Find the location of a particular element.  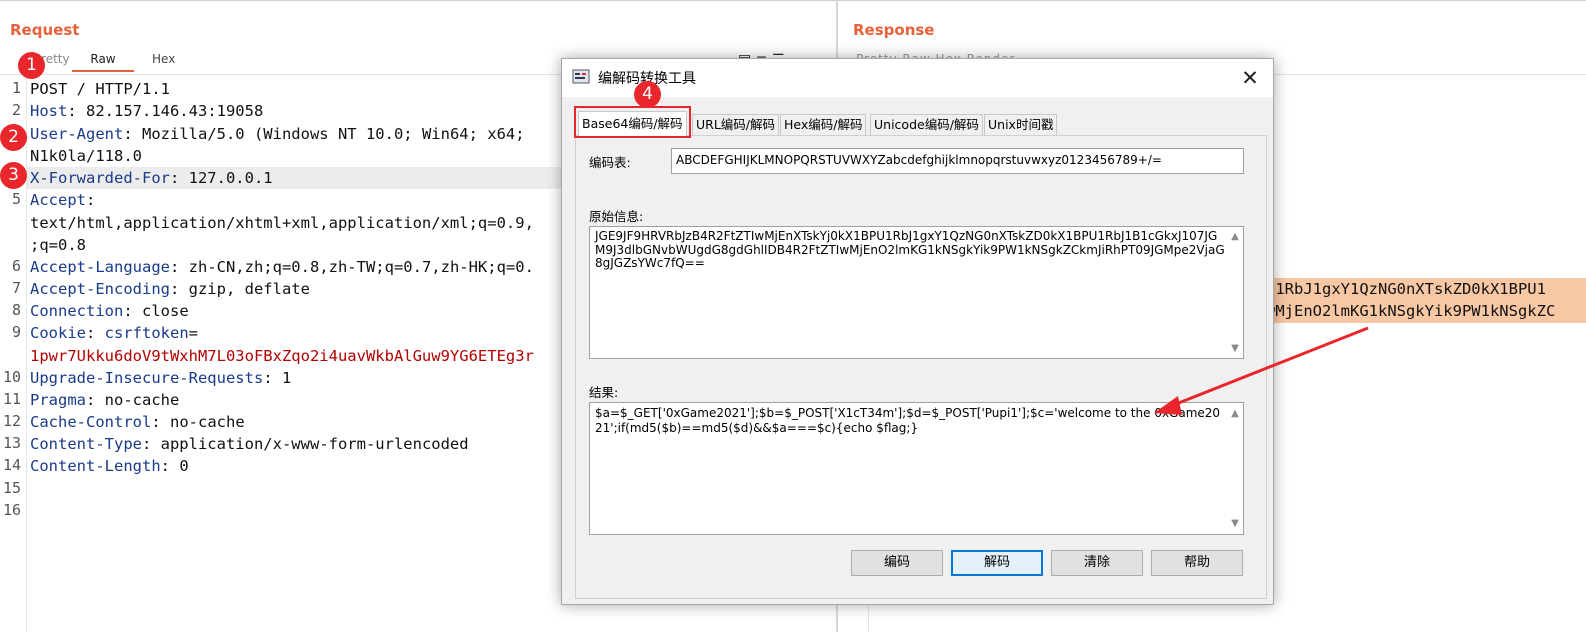

line-number: 5 is located at coordinates (16, 199).